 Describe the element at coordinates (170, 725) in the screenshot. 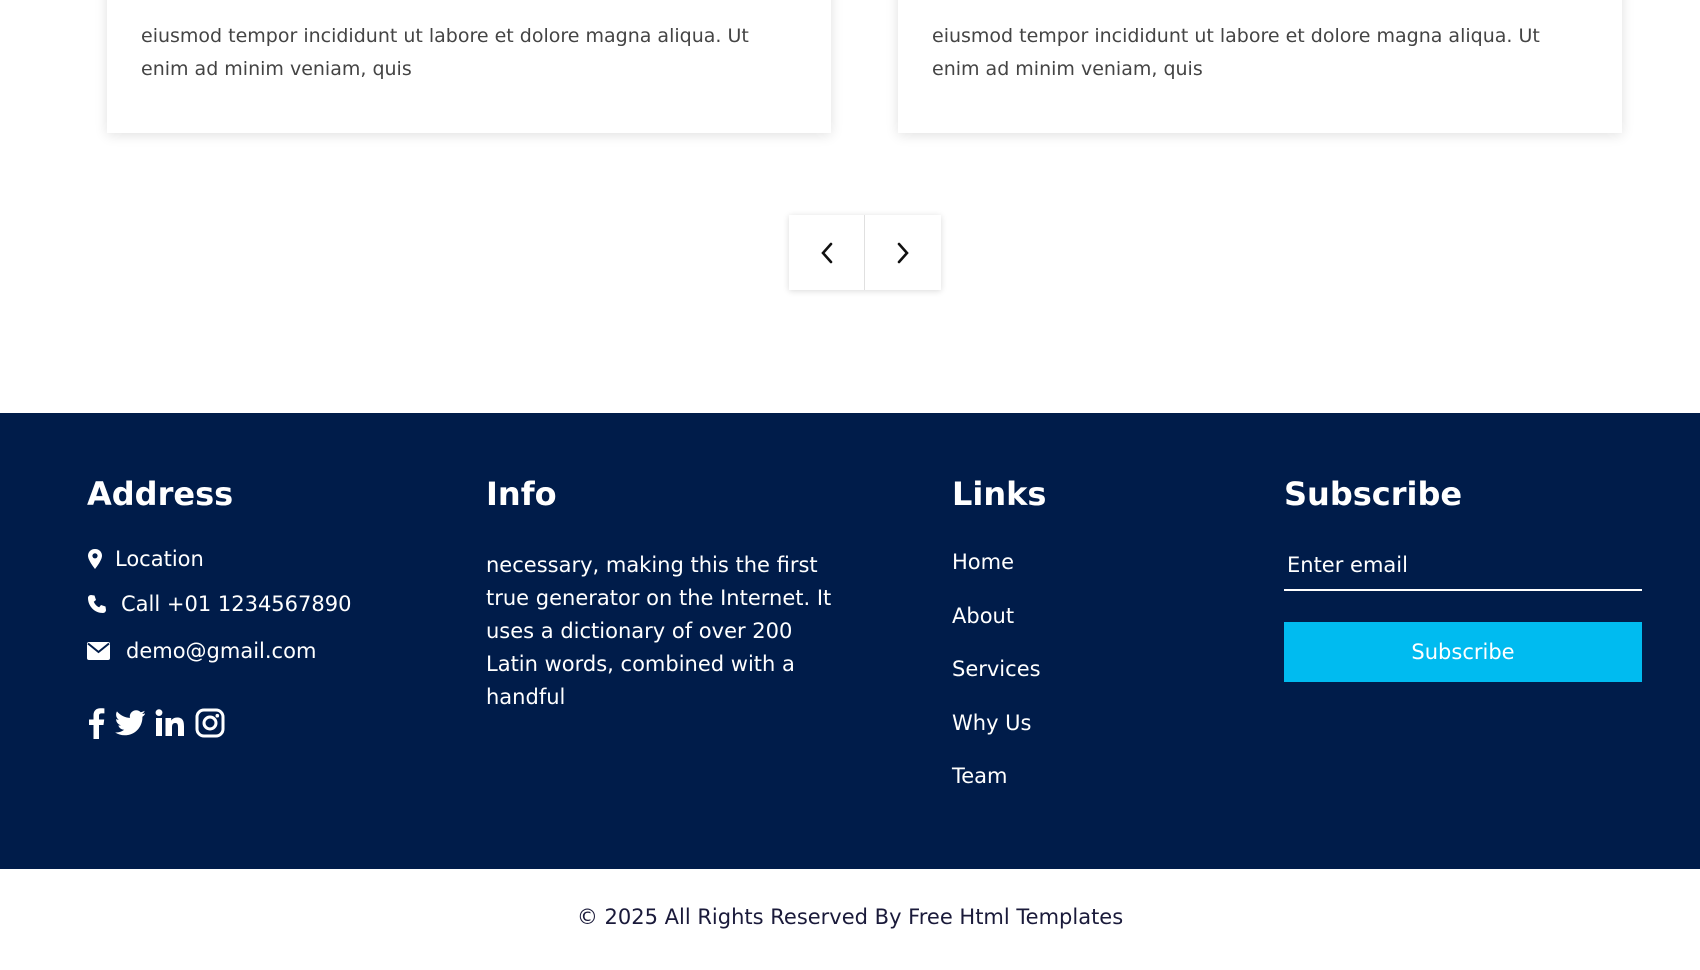

I see `linkedin-icon` at that location.